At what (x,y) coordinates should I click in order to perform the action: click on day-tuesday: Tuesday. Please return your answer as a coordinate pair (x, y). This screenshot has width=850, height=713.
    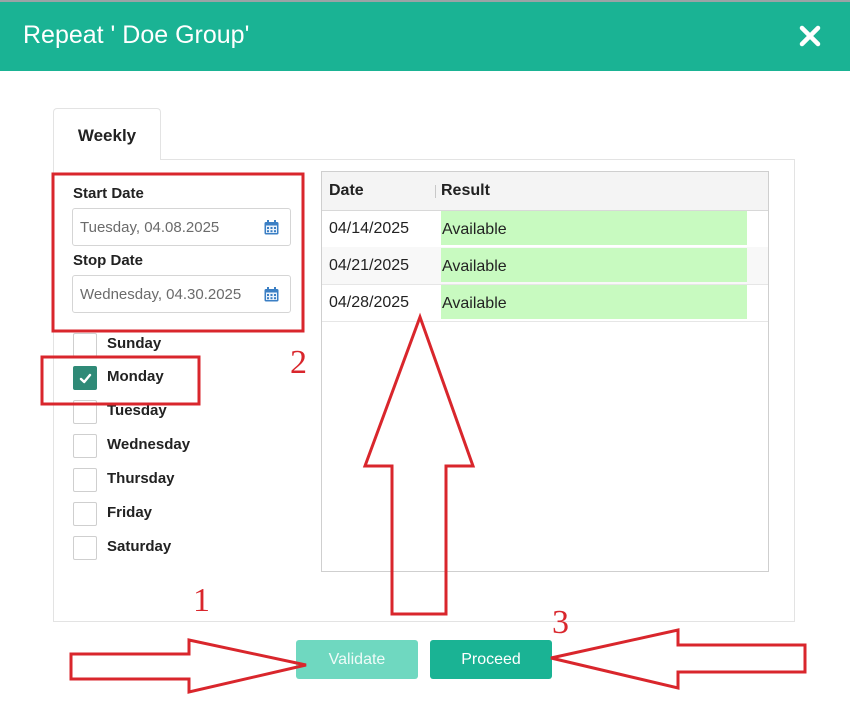
    Looking at the image, I should click on (162, 413).